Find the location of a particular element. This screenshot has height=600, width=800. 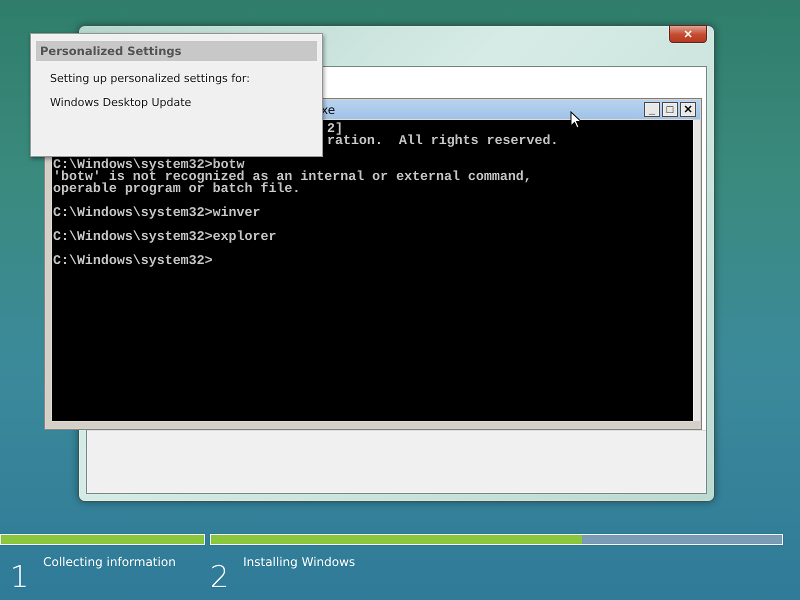

console-line: 2] is located at coordinates (335, 128).